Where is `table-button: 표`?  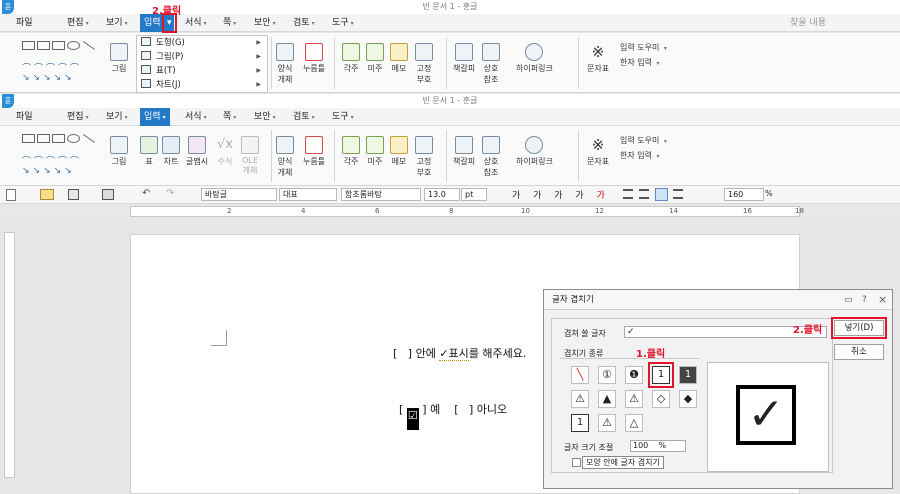
table-button: 표 is located at coordinates (149, 151).